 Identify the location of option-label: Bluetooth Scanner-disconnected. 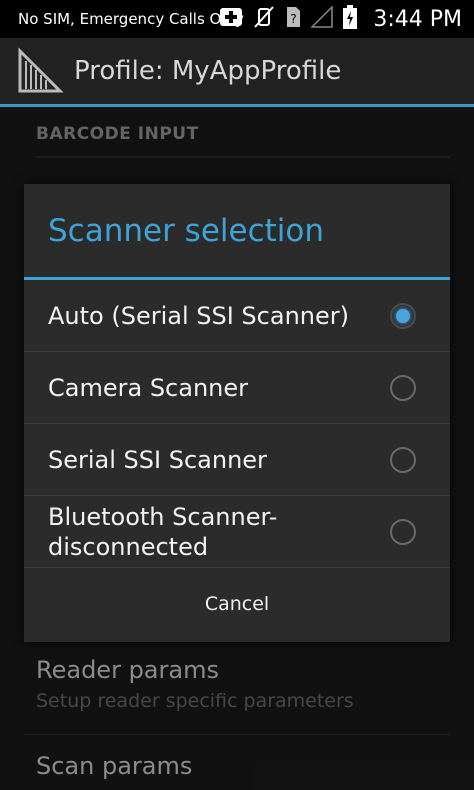
(163, 531).